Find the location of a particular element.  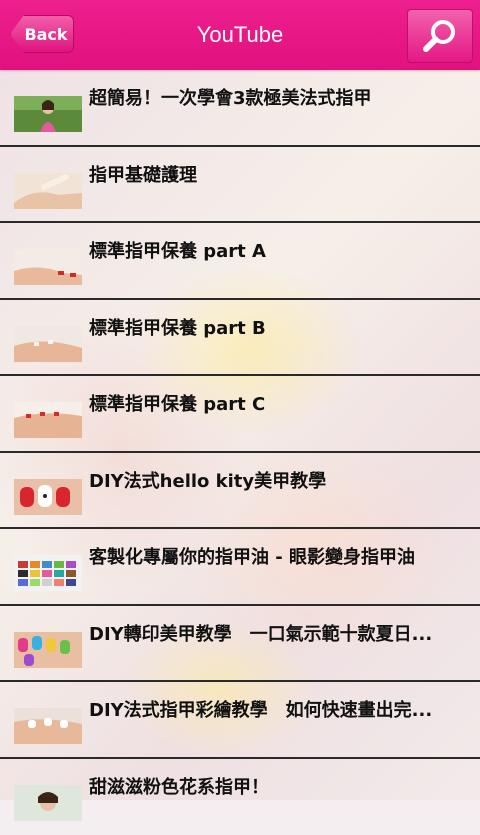

list-item: 甜滋滋粉色花系指甲！ is located at coordinates (240, 797).